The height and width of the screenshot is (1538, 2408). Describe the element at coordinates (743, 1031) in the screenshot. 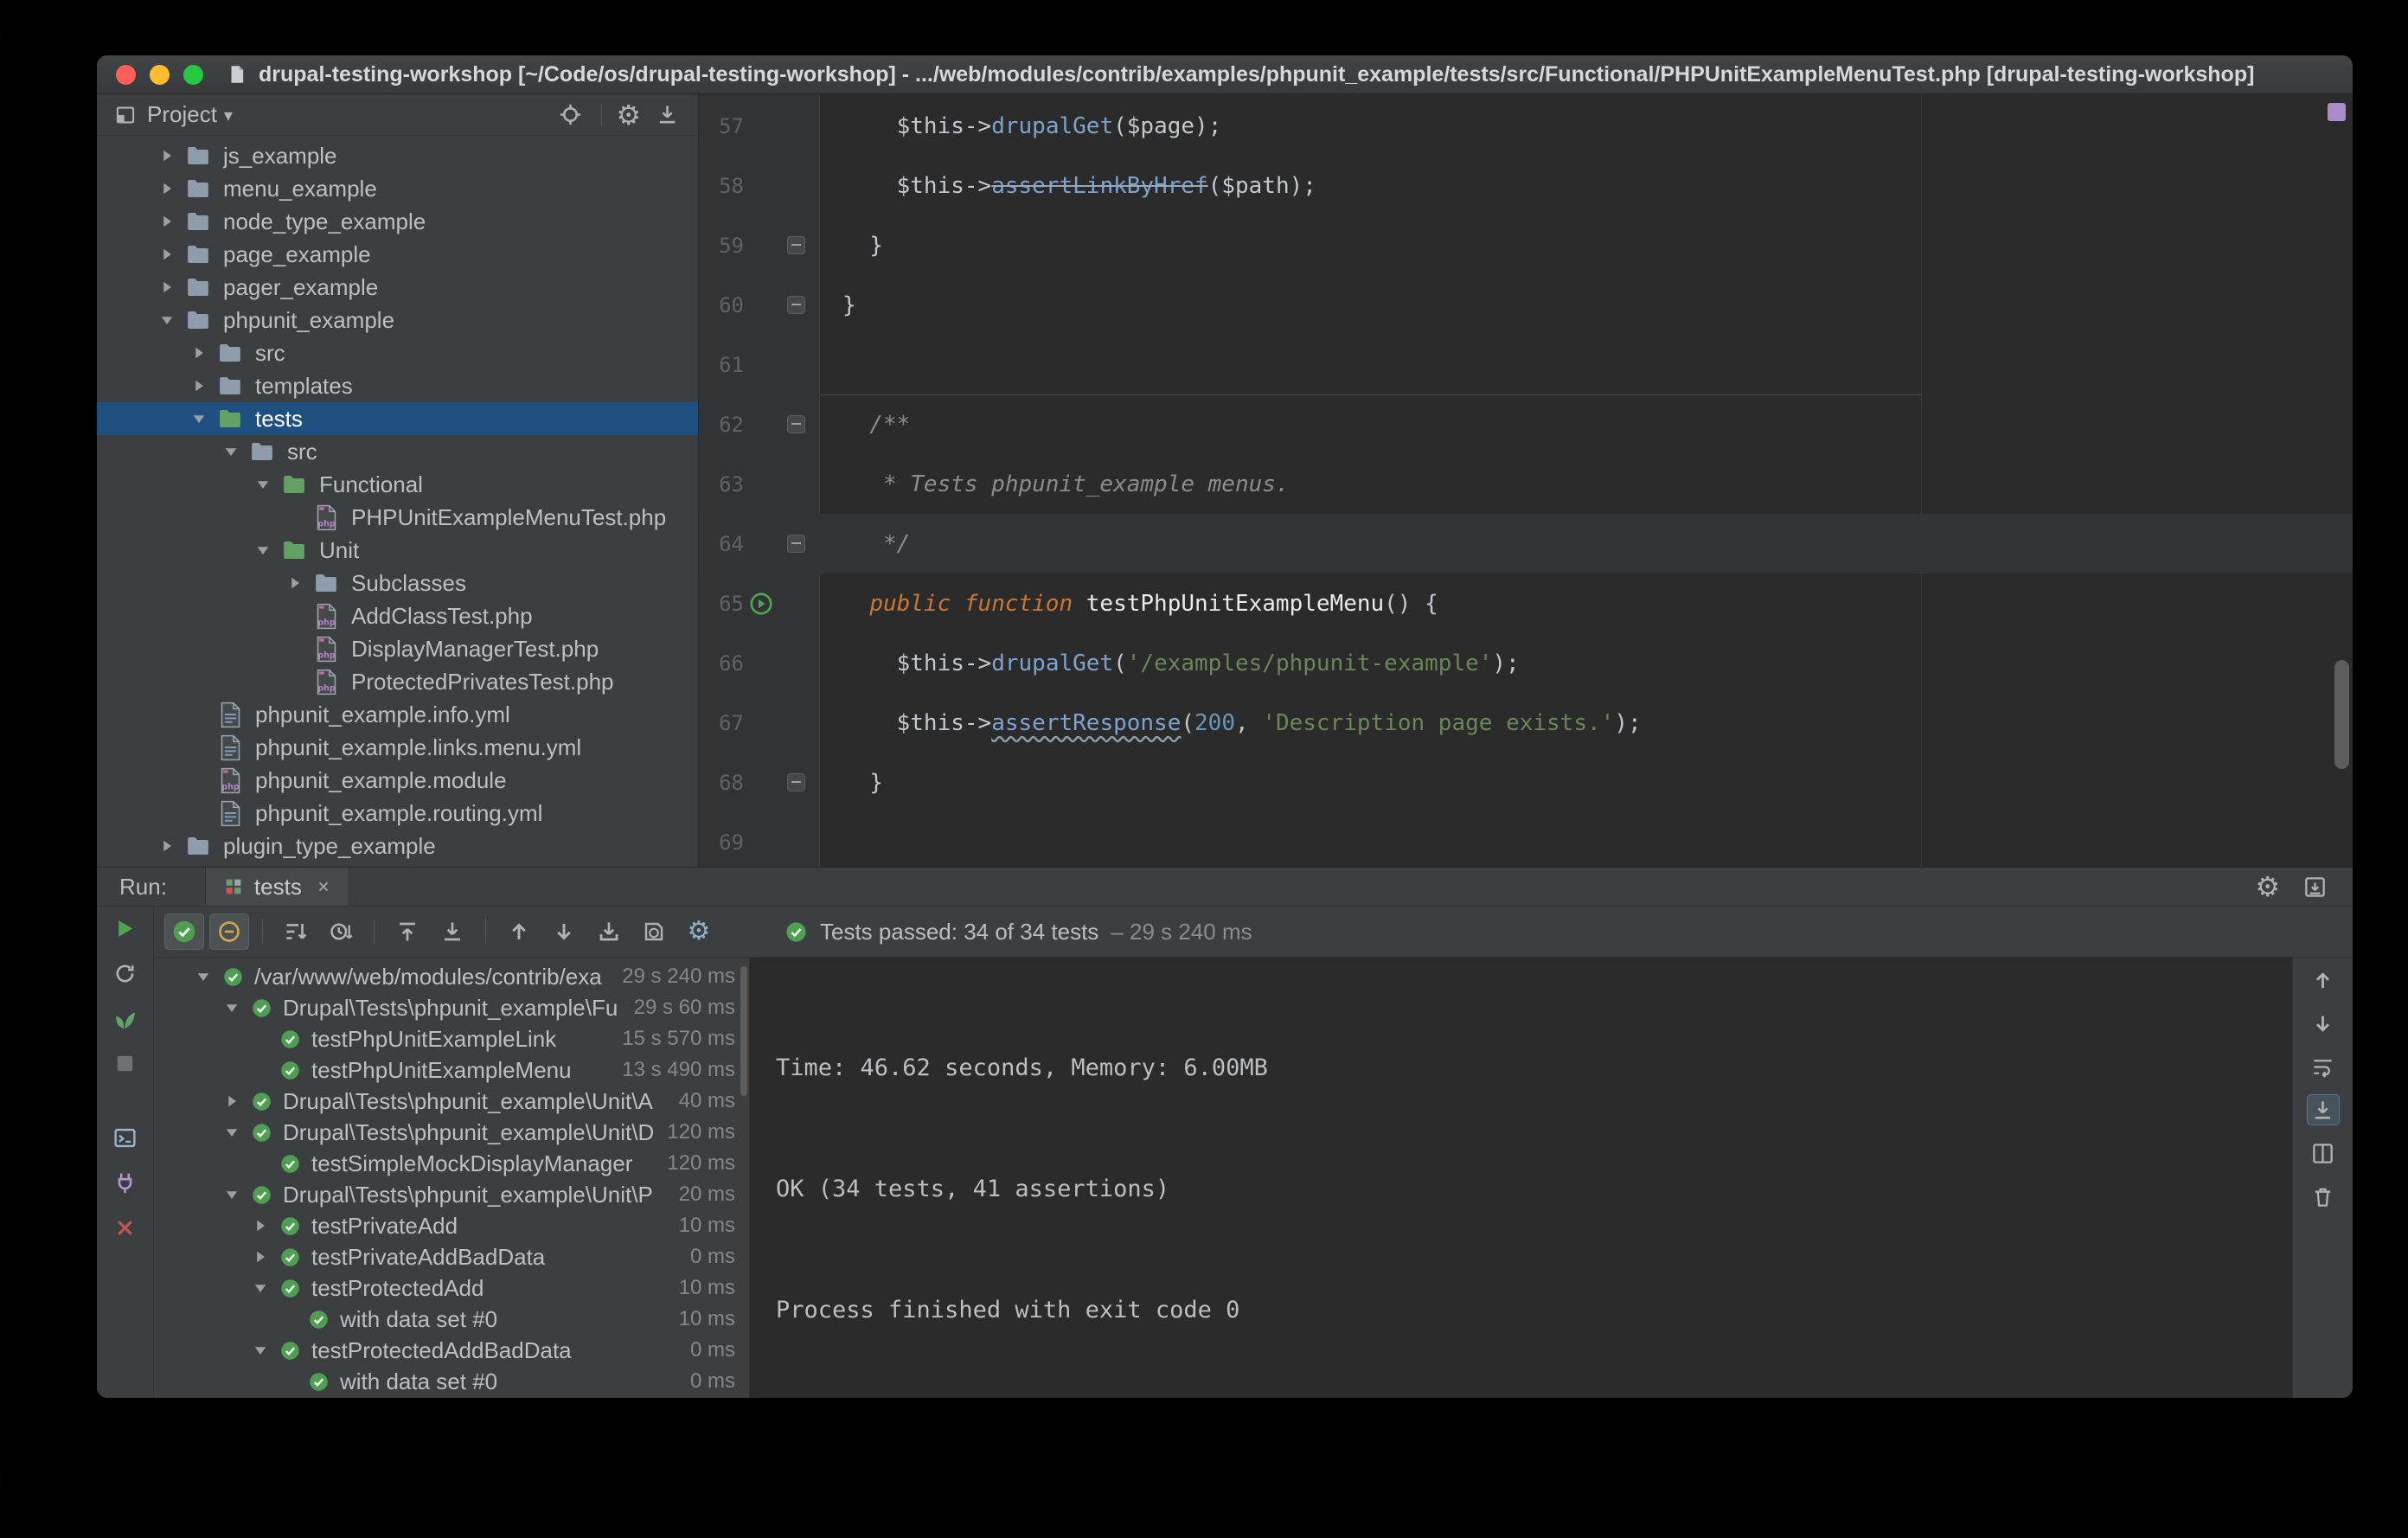

I see `tests-scrollbar` at that location.